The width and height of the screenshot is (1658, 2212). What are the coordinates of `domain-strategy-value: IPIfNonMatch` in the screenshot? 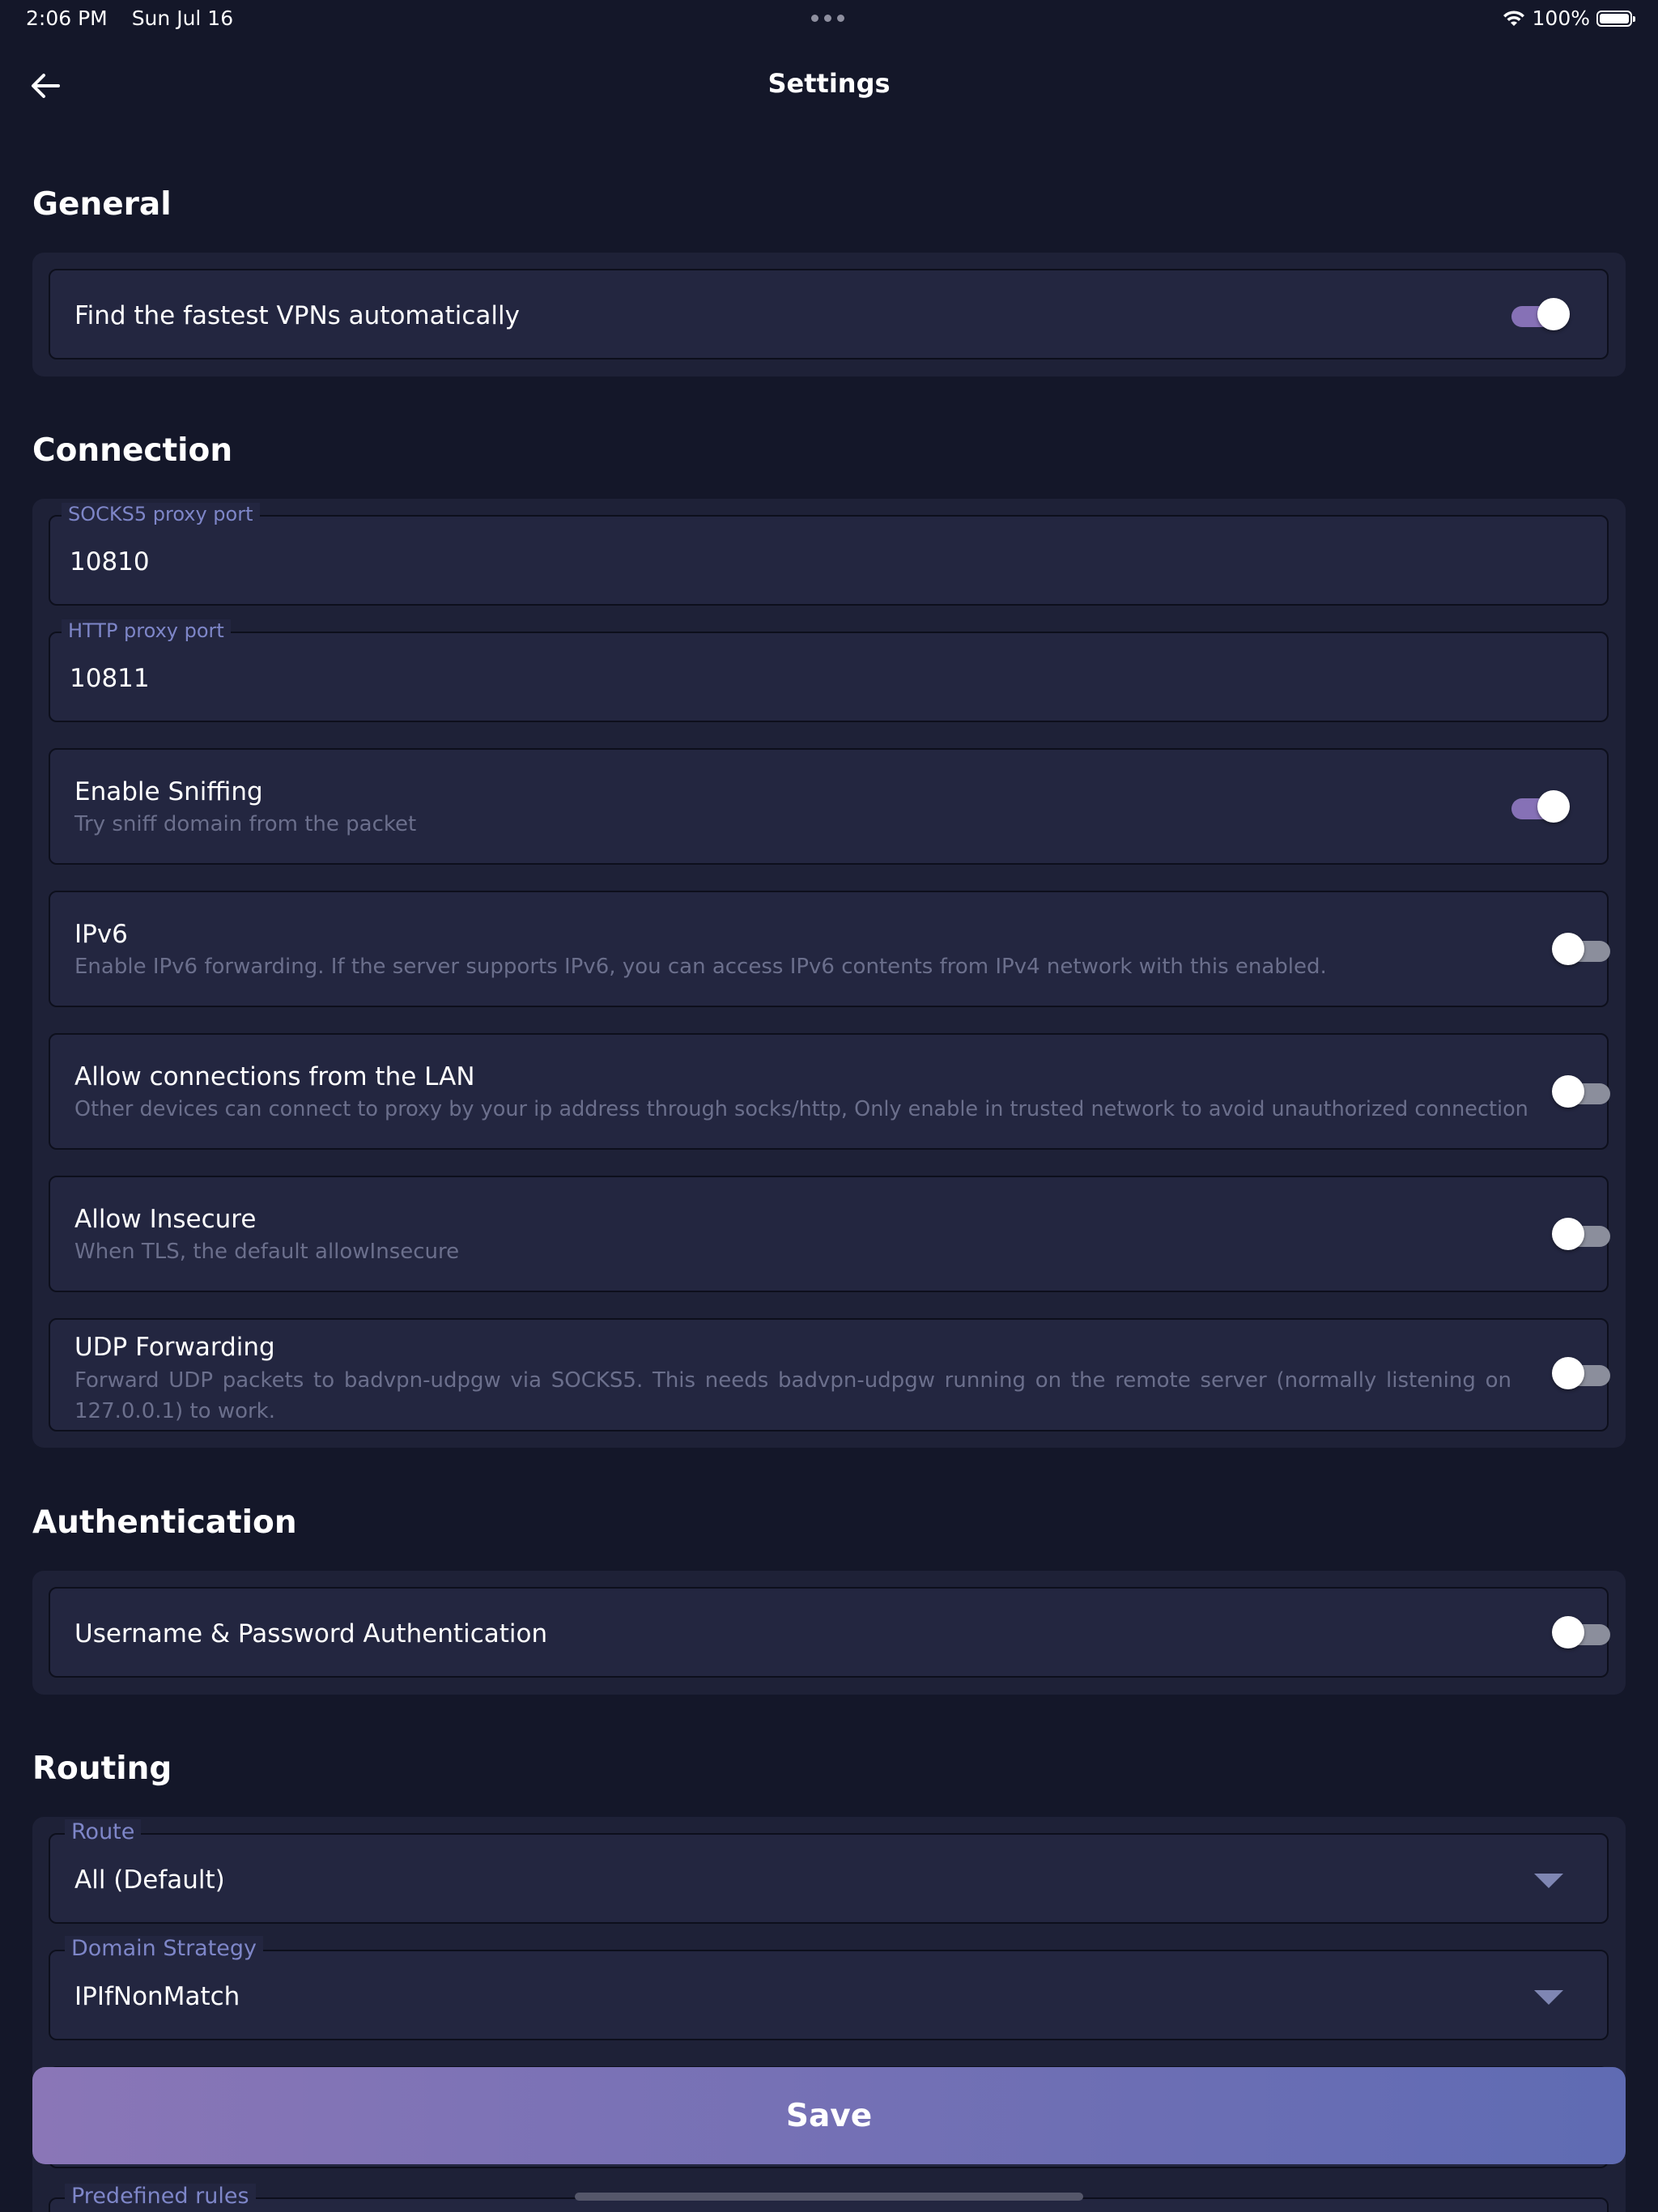 It's located at (157, 1997).